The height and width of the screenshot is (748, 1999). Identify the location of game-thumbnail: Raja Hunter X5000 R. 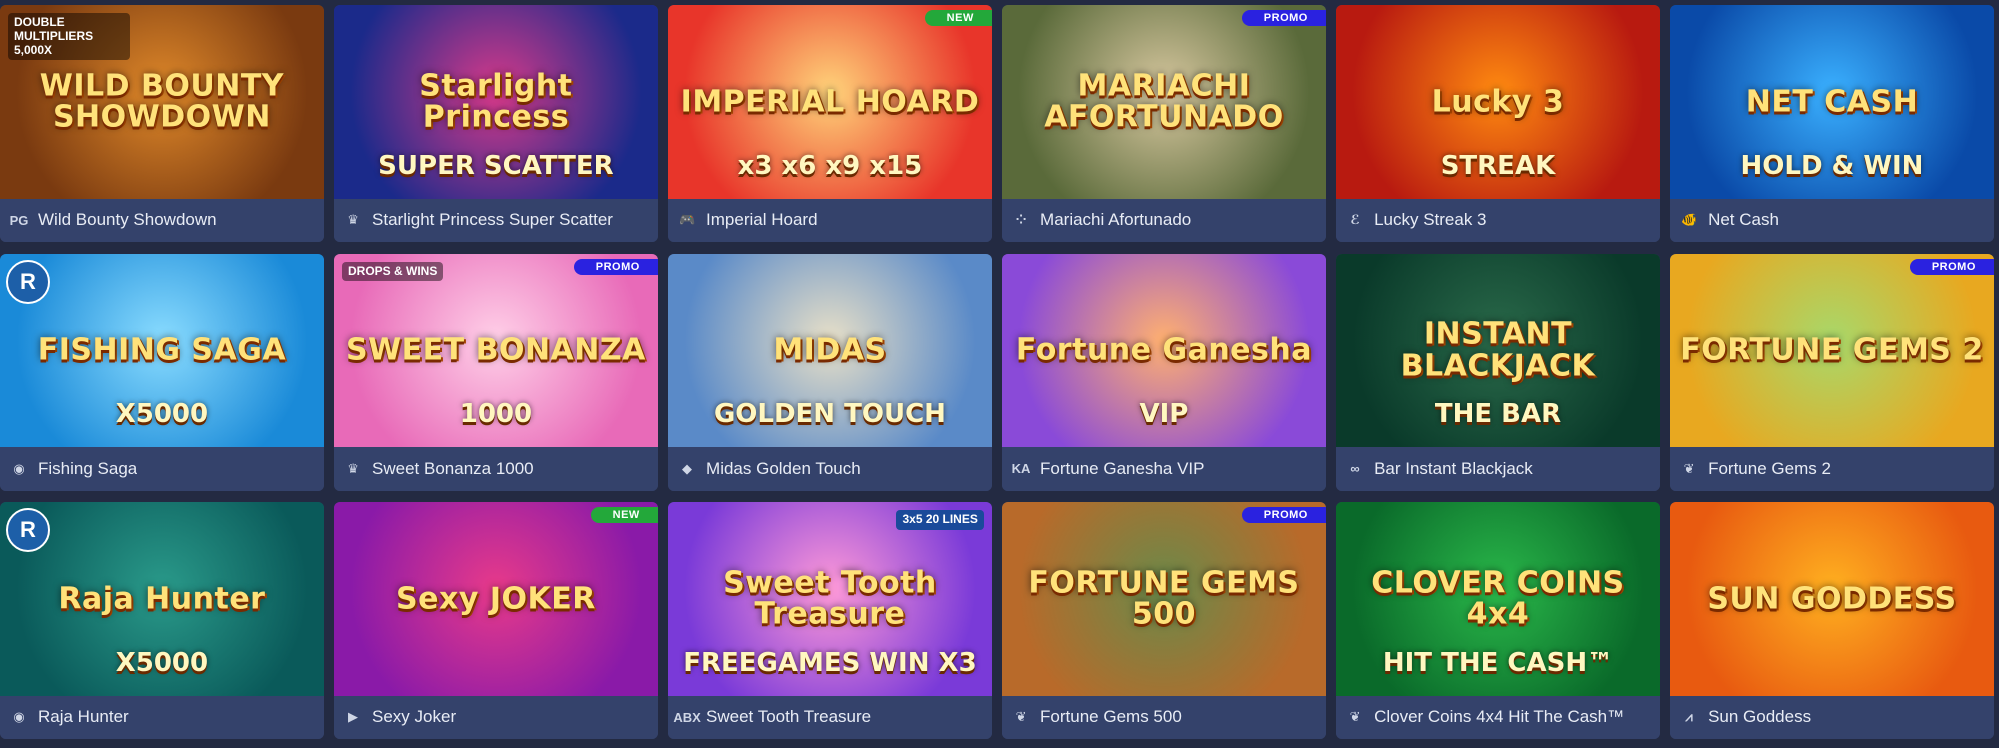
(162, 599).